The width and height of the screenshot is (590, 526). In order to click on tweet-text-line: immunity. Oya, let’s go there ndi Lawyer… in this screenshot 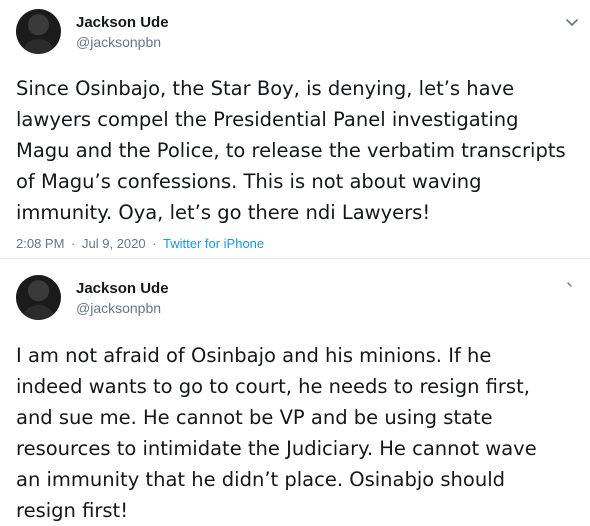, I will do `click(223, 212)`.